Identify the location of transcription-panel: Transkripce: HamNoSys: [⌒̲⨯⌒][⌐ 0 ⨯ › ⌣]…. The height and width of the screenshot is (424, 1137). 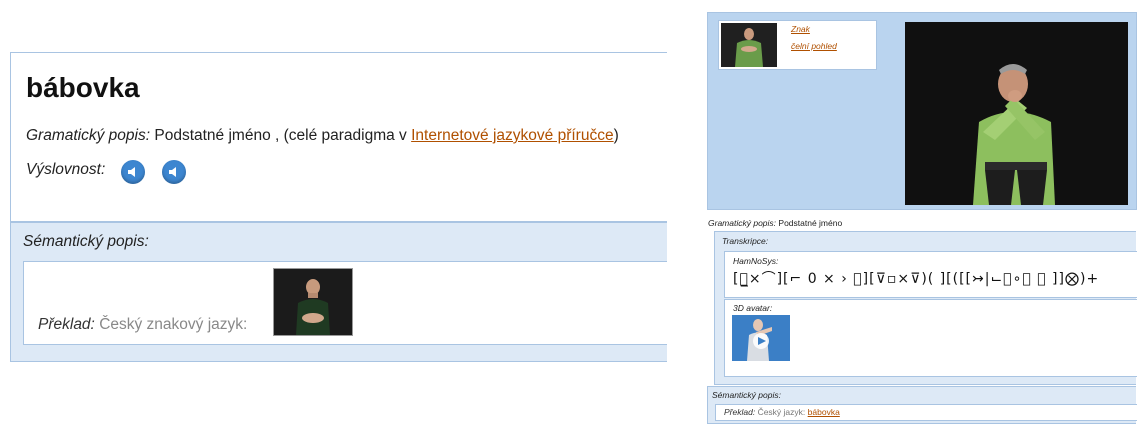
(925, 308).